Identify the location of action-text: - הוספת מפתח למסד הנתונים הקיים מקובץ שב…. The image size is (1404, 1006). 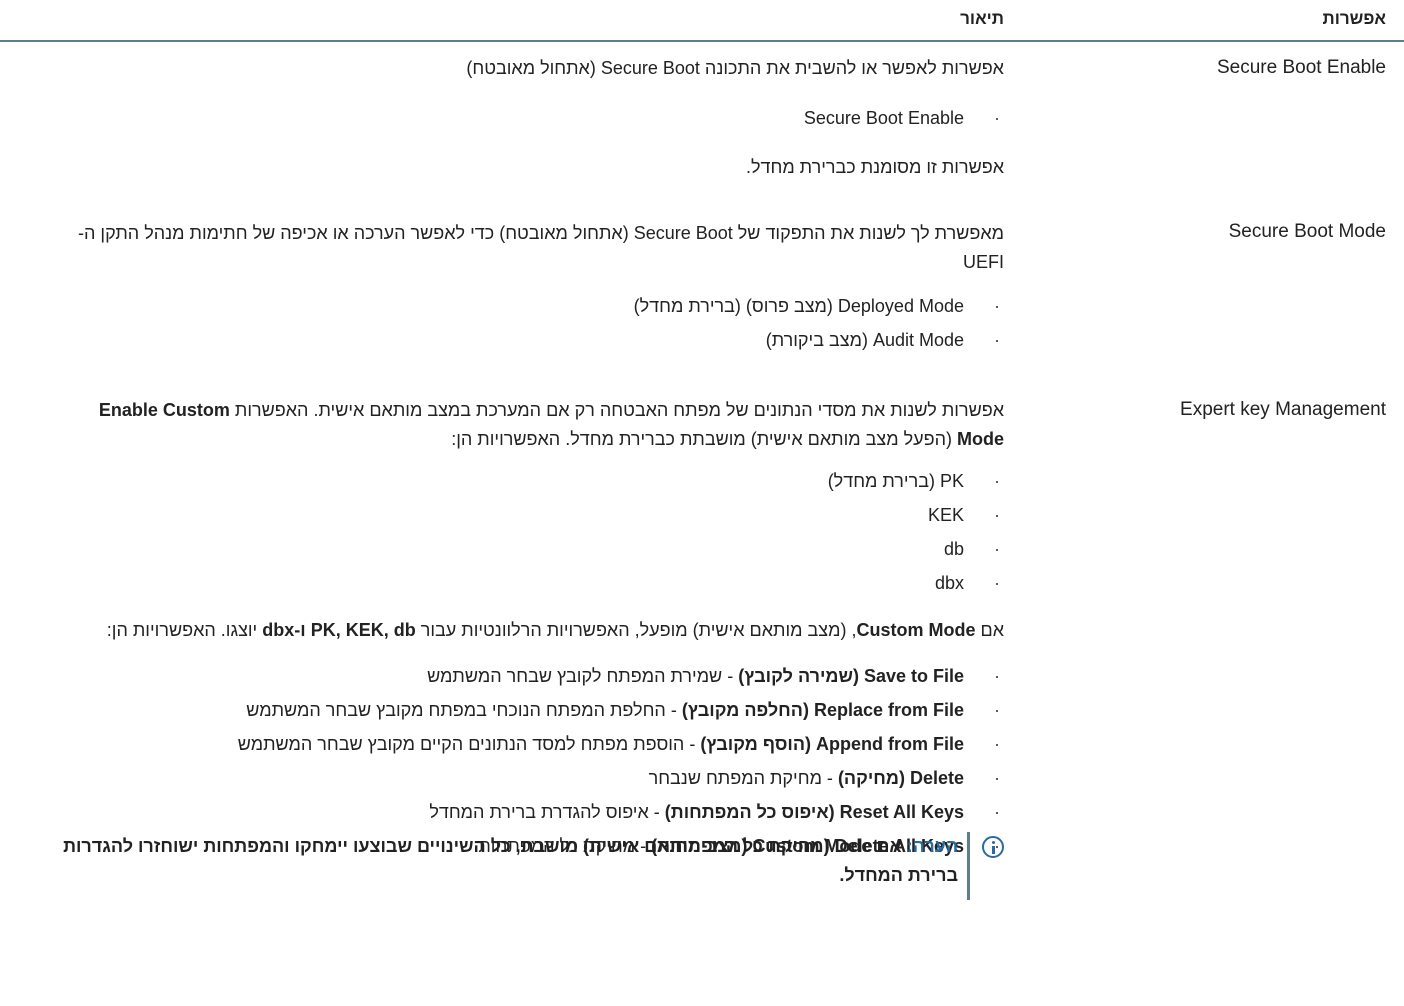
(469, 744).